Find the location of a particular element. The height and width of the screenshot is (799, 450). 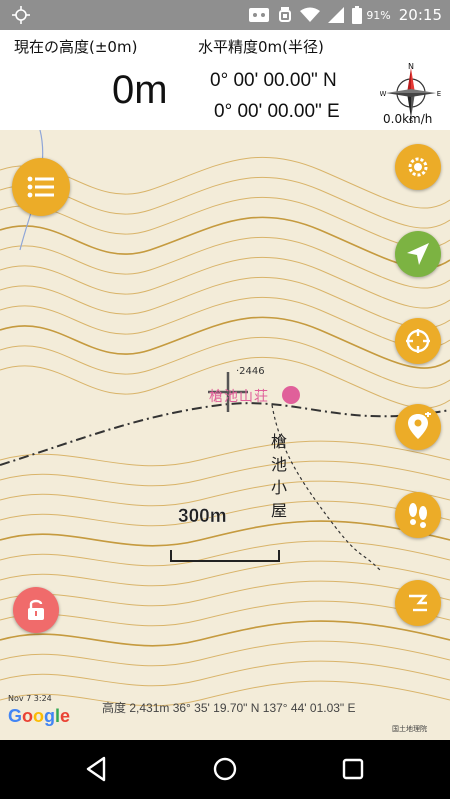

peak-elevation-label: ·2446 is located at coordinates (250, 371).